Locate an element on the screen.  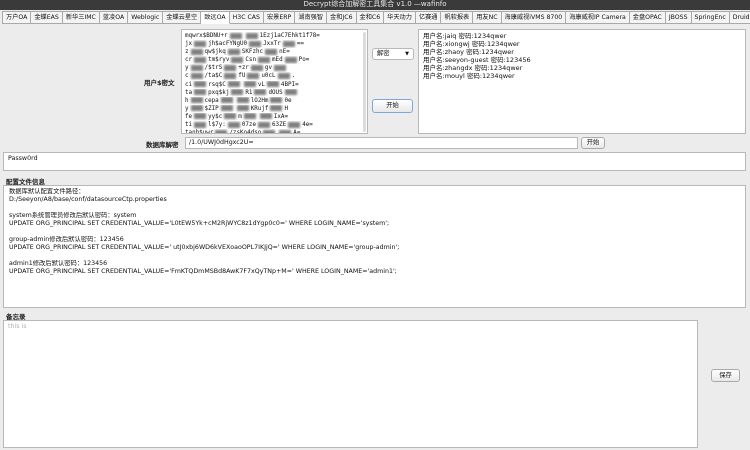
tab-item: 蓝凌OA is located at coordinates (114, 17).